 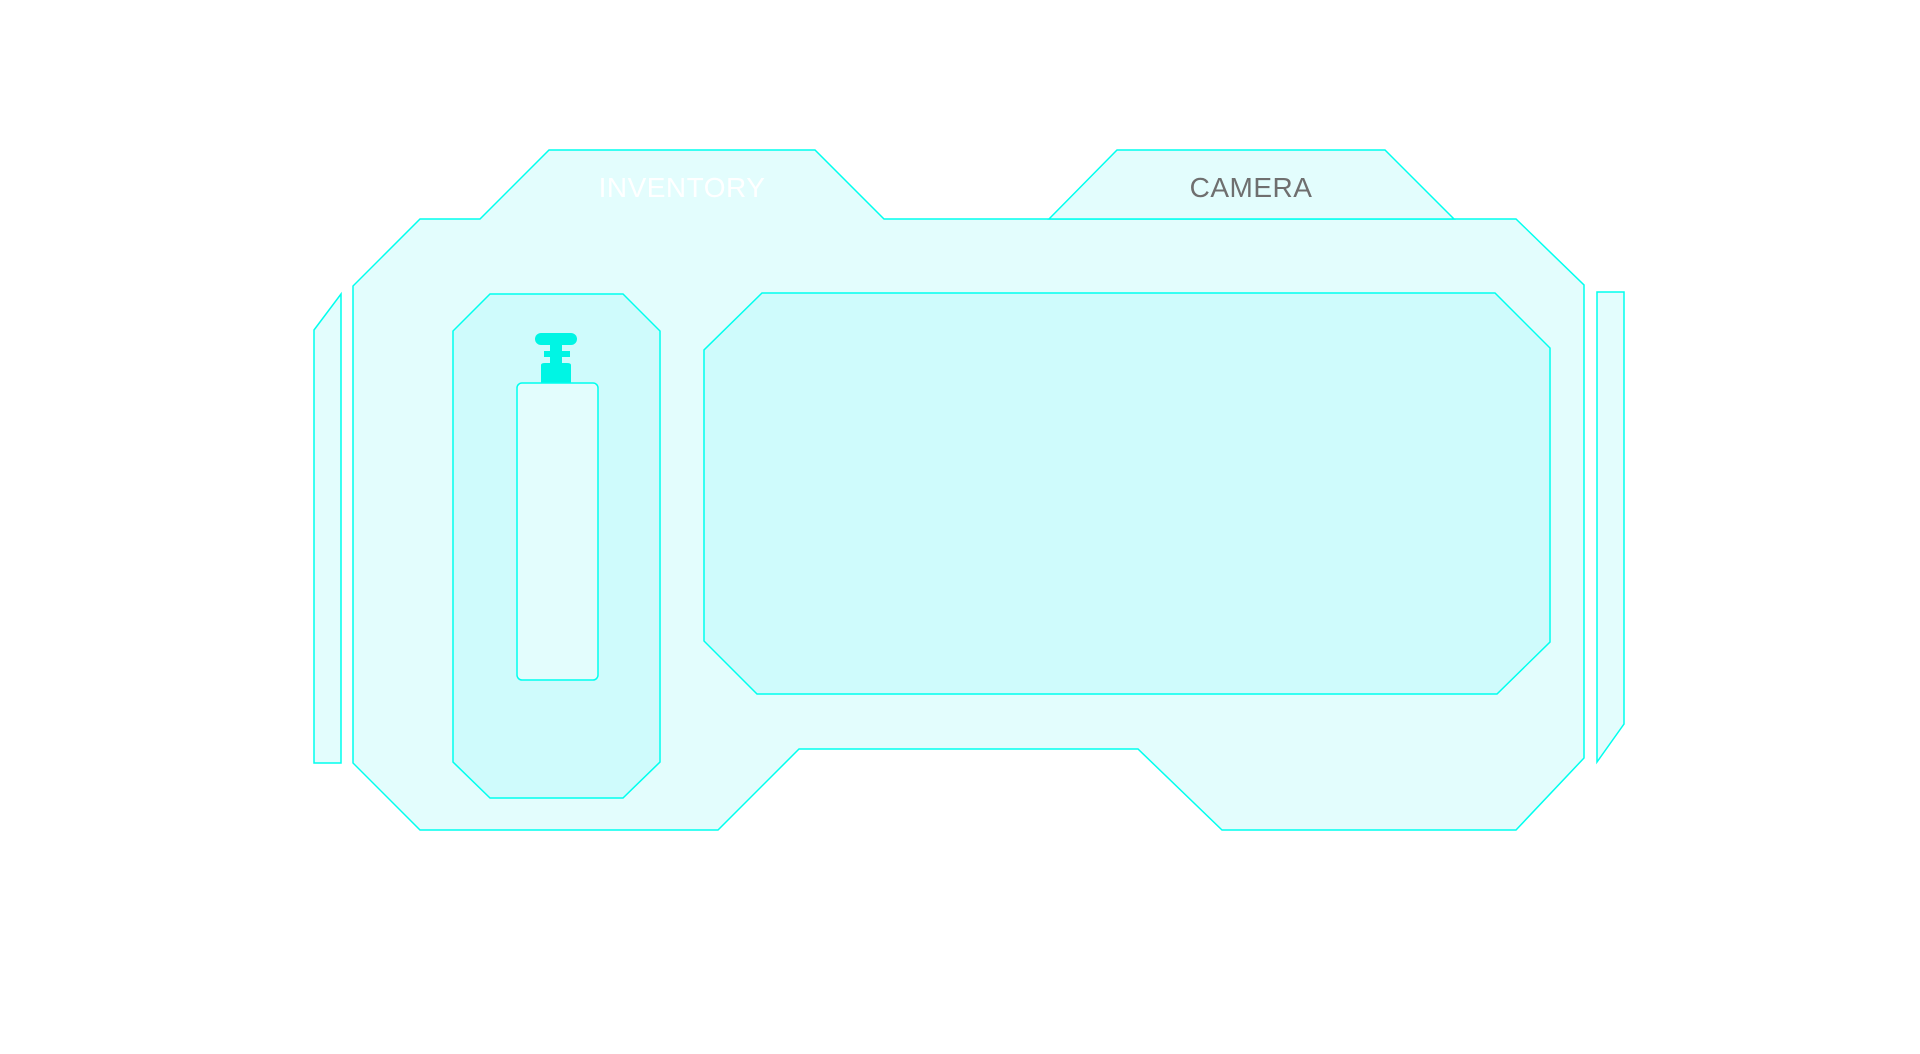 I want to click on tab-camera: CAMERA, so click(x=1251, y=184).